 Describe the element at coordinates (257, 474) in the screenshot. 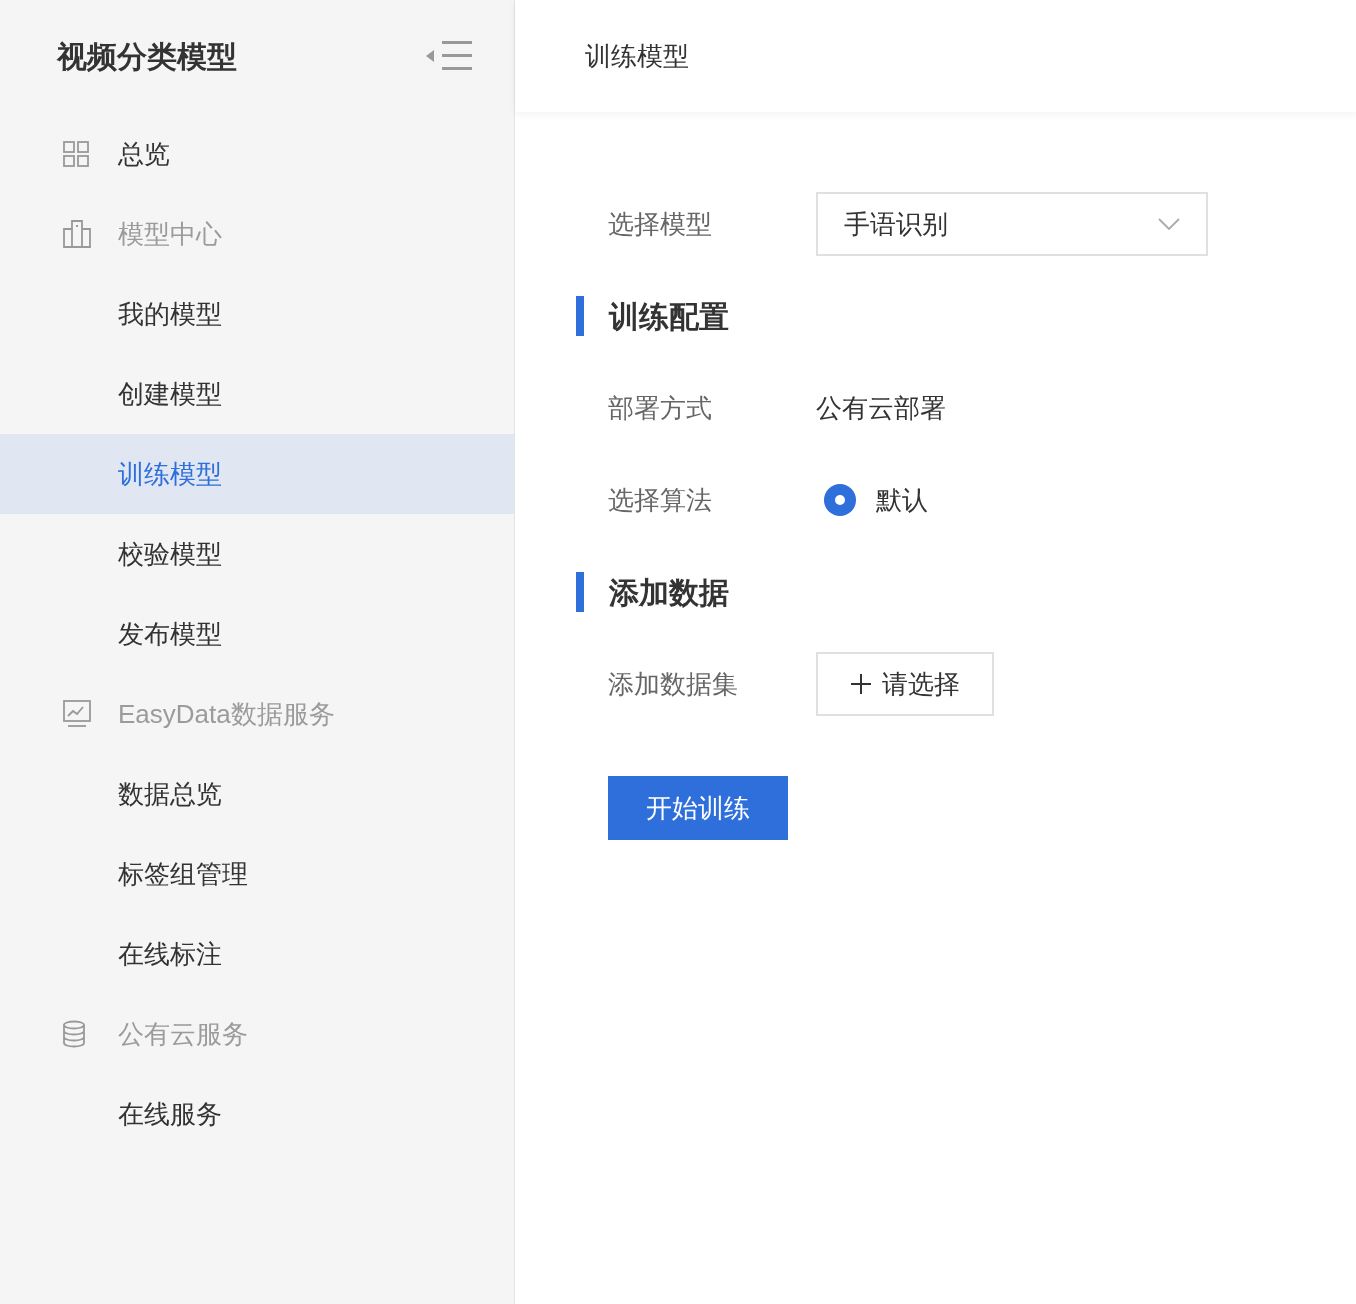

I see `sidebar-item: 训练模型` at that location.